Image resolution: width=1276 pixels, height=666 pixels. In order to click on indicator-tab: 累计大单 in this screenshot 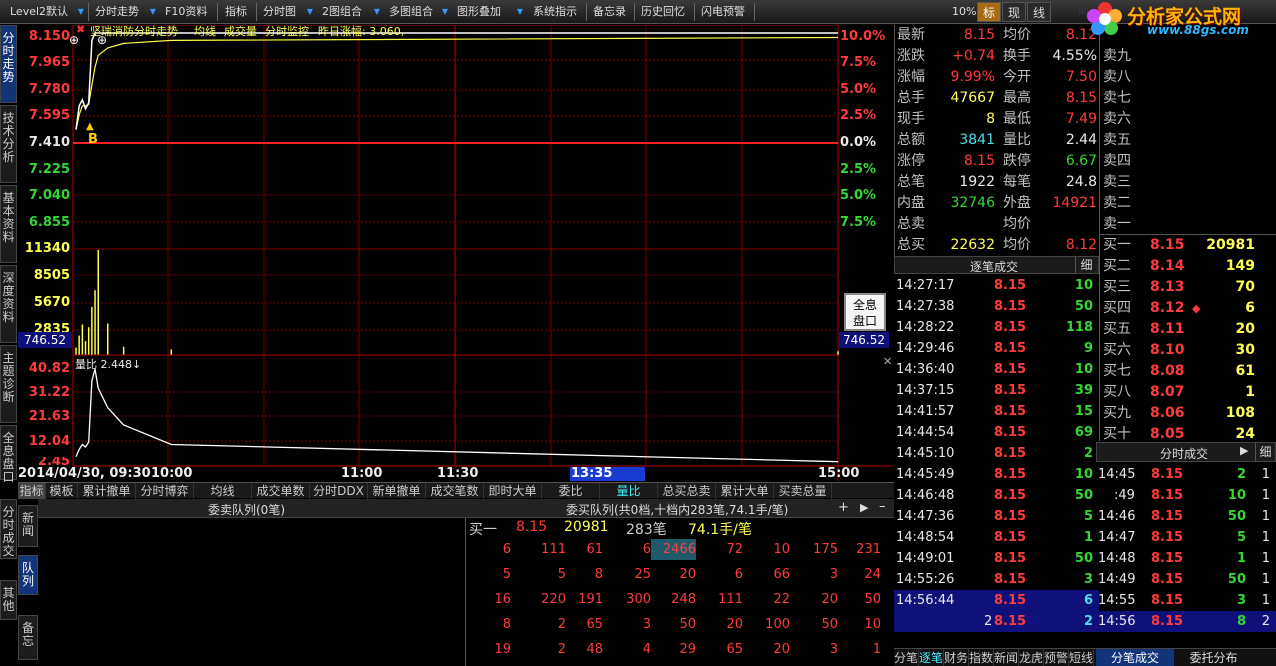, I will do `click(745, 491)`.